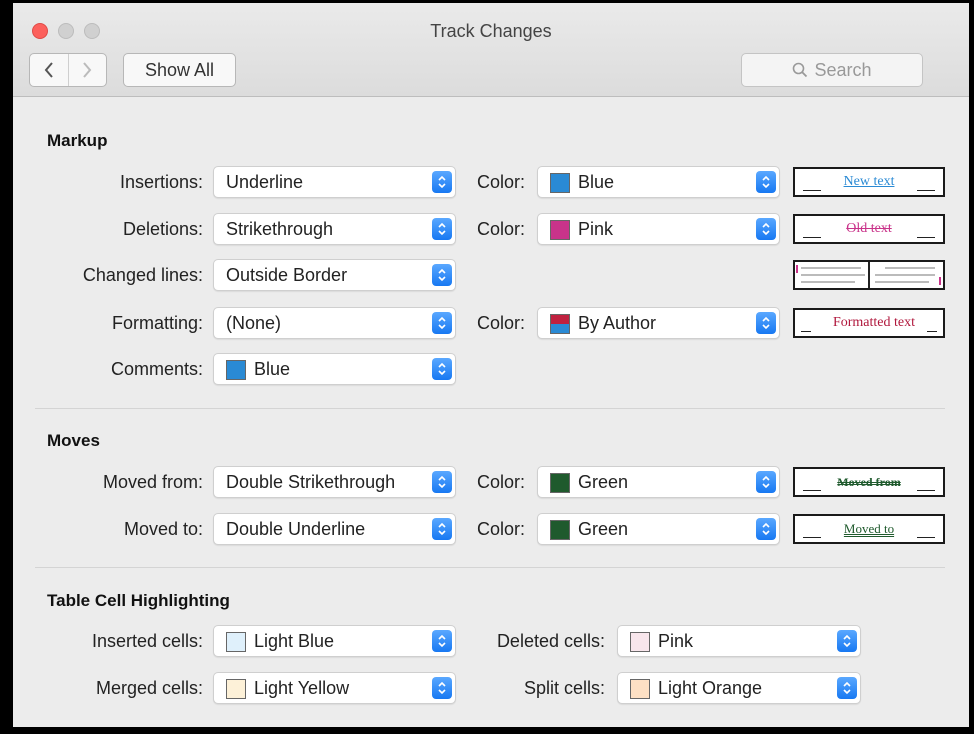 The width and height of the screenshot is (974, 734). Describe the element at coordinates (843, 69) in the screenshot. I see `search-placeholder: Search` at that location.